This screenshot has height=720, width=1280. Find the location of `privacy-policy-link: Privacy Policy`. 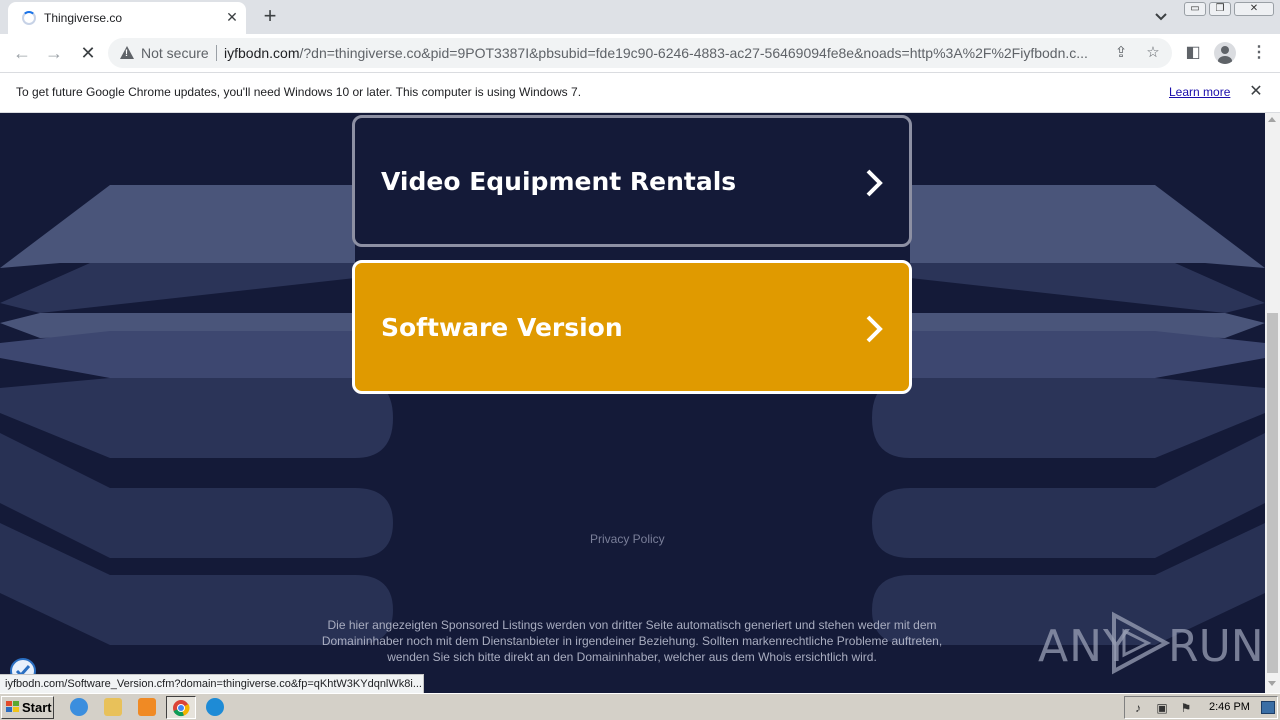

privacy-policy-link: Privacy Policy is located at coordinates (627, 539).